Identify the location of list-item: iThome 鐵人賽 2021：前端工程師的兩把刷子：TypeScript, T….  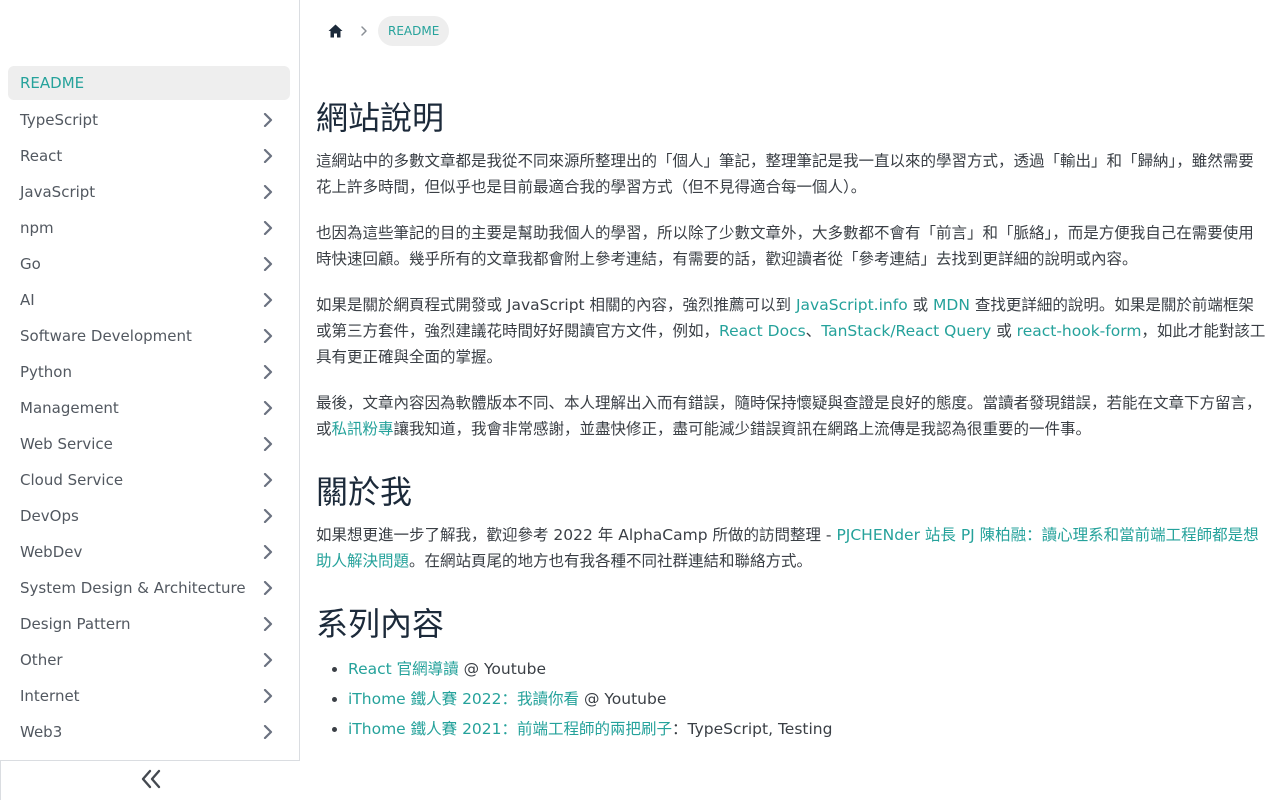
(807, 729).